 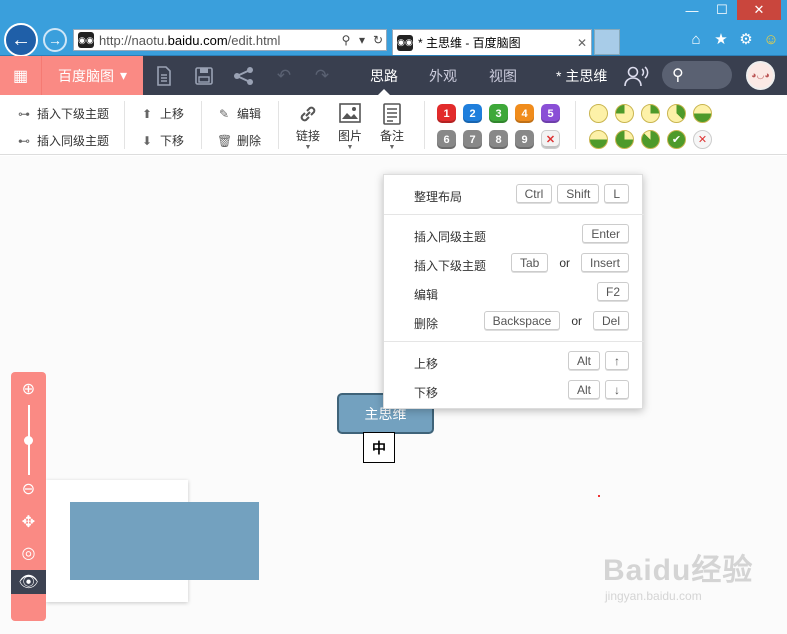 I want to click on maximize-icon: ☐, so click(x=722, y=10).